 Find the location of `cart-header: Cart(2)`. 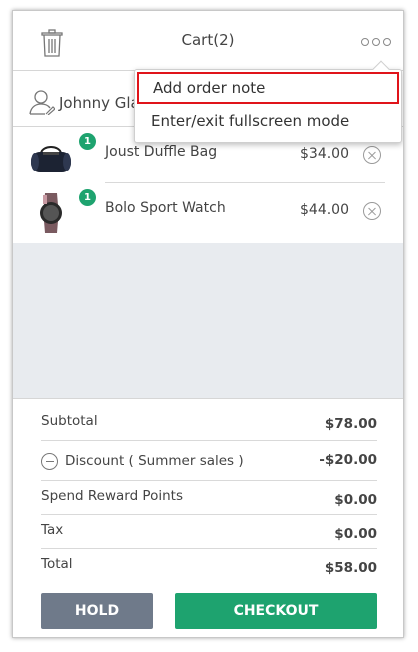

cart-header: Cart(2) is located at coordinates (208, 41).